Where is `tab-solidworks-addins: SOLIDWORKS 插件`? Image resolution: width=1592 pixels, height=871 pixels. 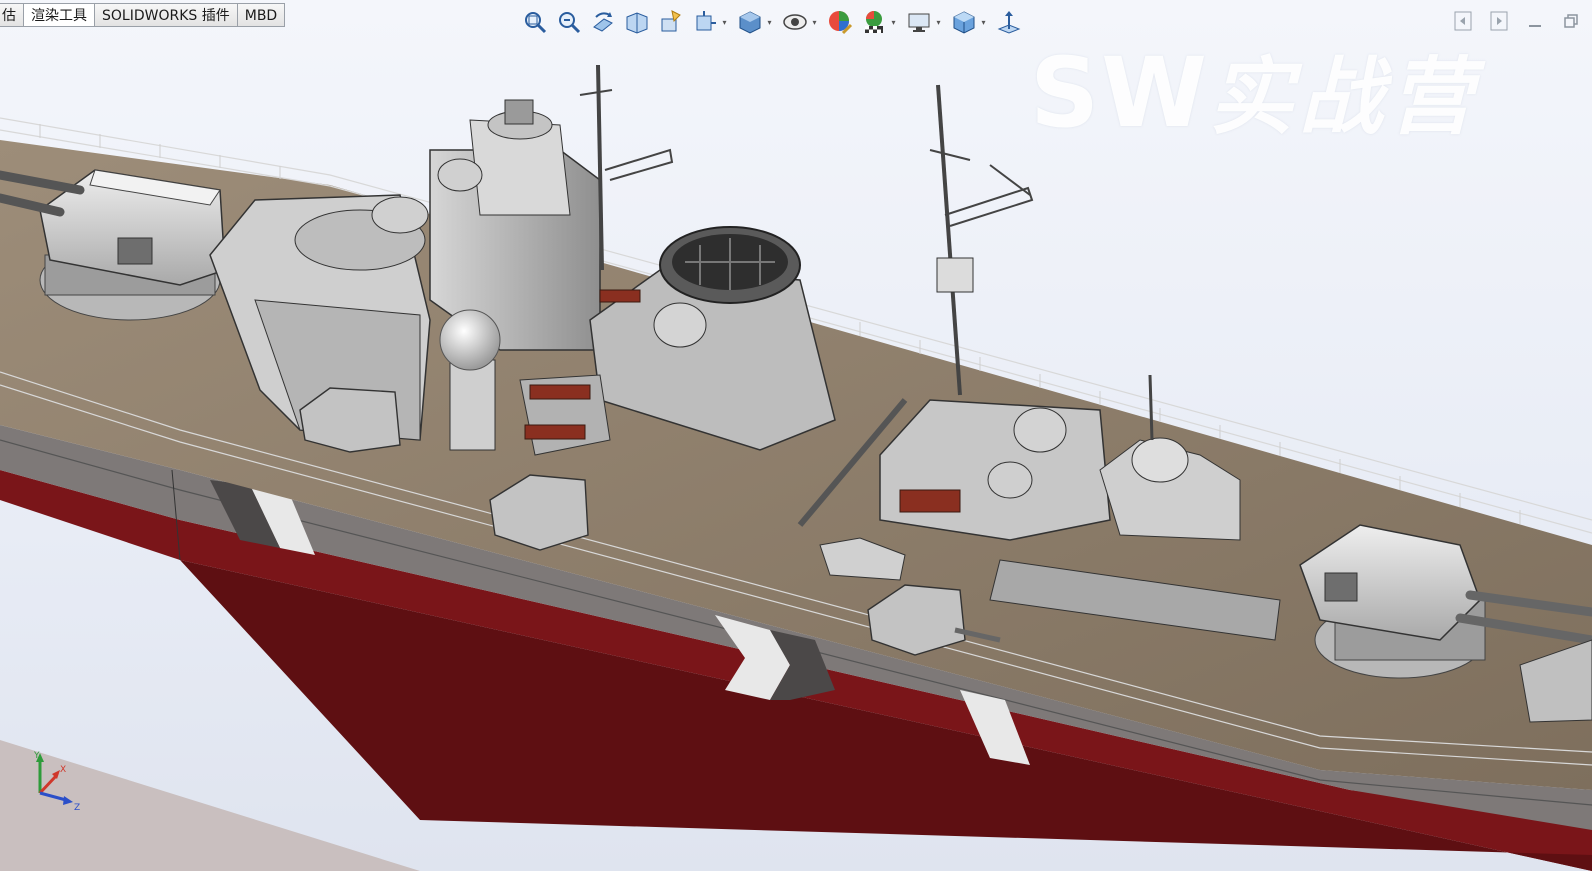
tab-solidworks-addins: SOLIDWORKS 插件 is located at coordinates (166, 15).